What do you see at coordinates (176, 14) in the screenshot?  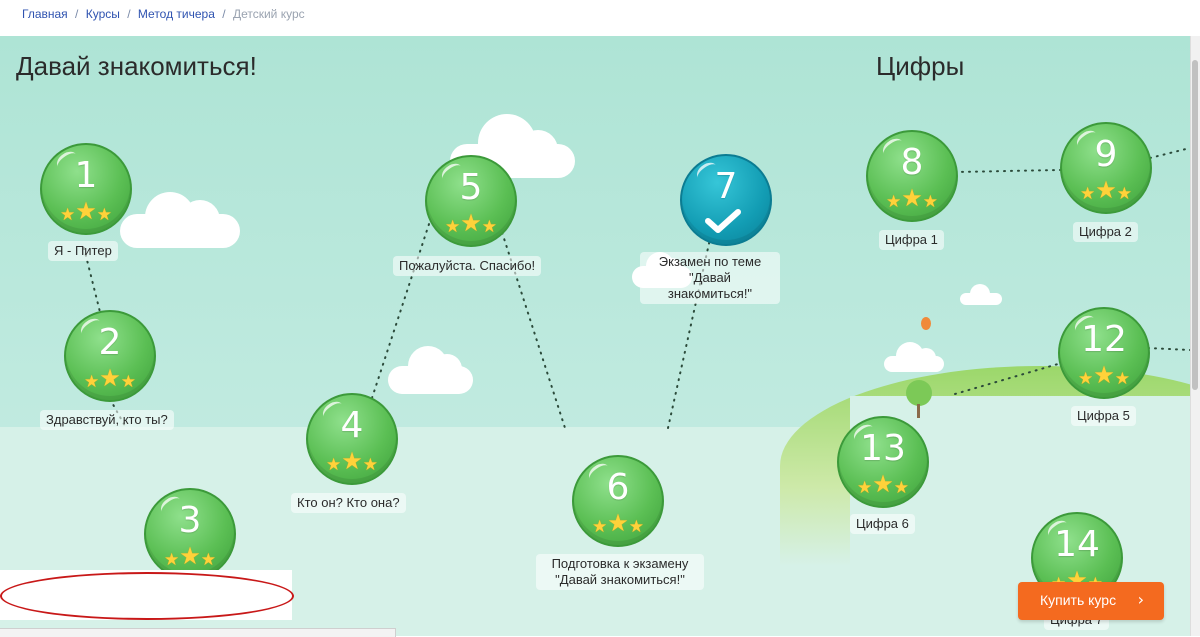 I see `breadcrumb-link-method: Метод тичера` at bounding box center [176, 14].